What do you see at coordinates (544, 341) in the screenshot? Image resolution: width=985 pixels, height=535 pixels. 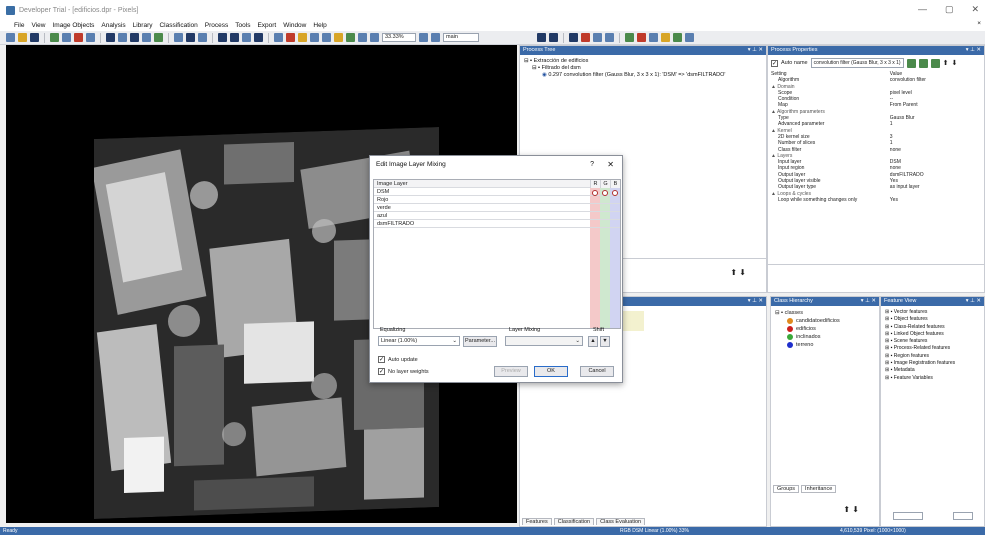 I see `layer-mixing-select: ⌄` at bounding box center [544, 341].